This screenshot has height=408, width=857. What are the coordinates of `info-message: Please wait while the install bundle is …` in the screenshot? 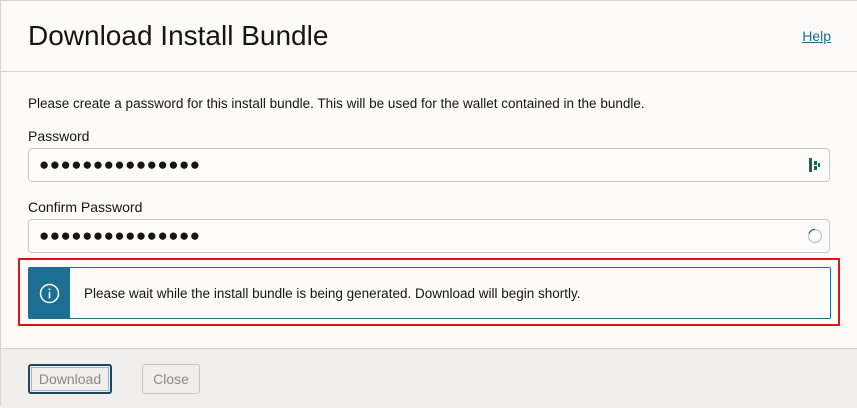 It's located at (429, 293).